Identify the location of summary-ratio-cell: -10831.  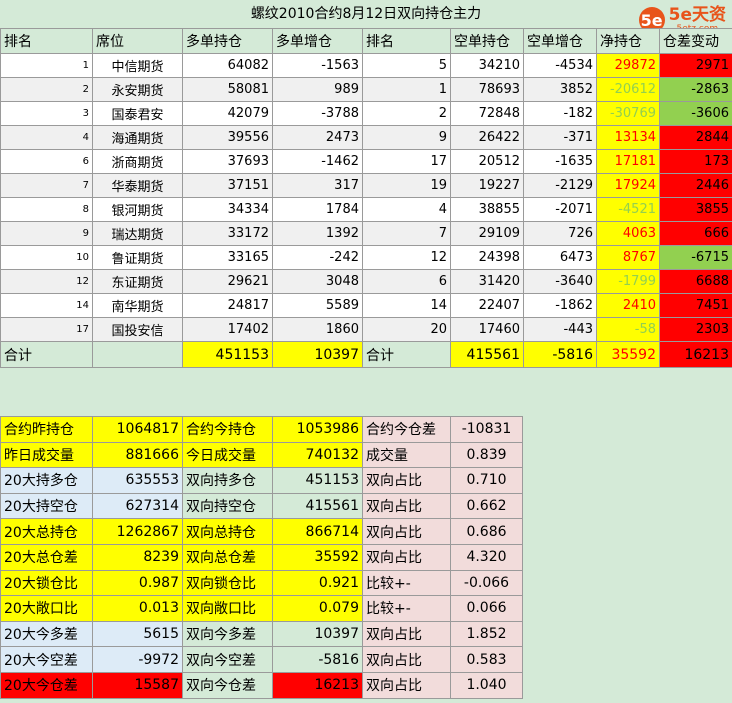
(486, 429).